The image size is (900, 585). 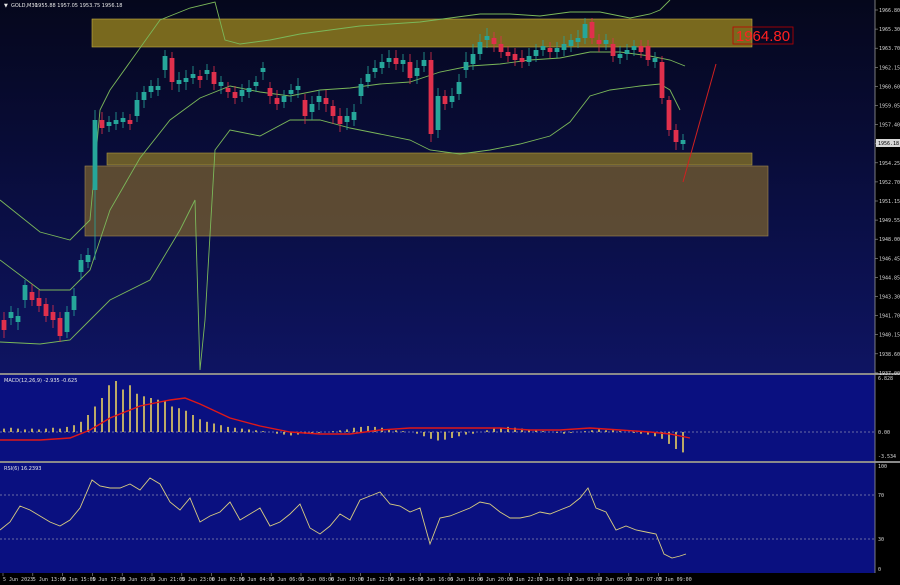 I want to click on support-zone-lower, so click(x=426, y=201).